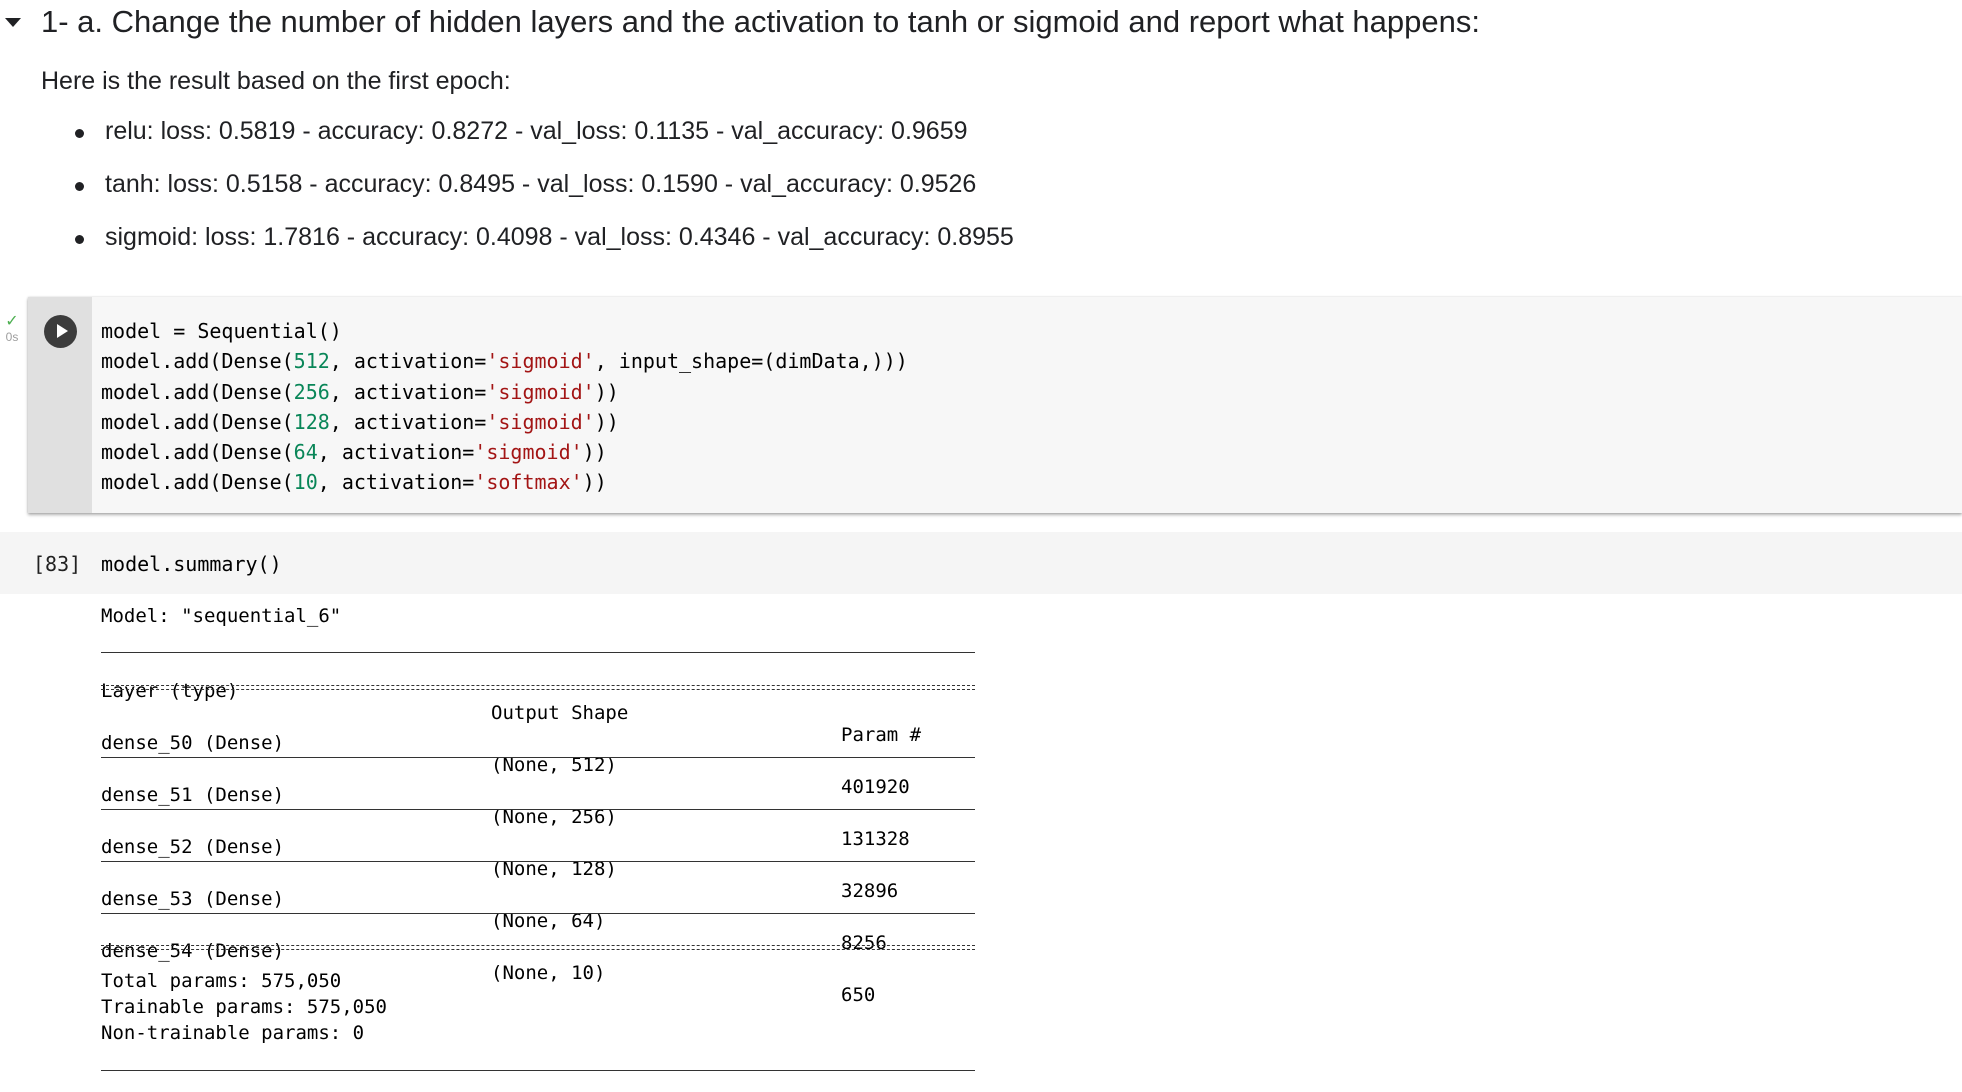  I want to click on check-icon: ✓, so click(12, 321).